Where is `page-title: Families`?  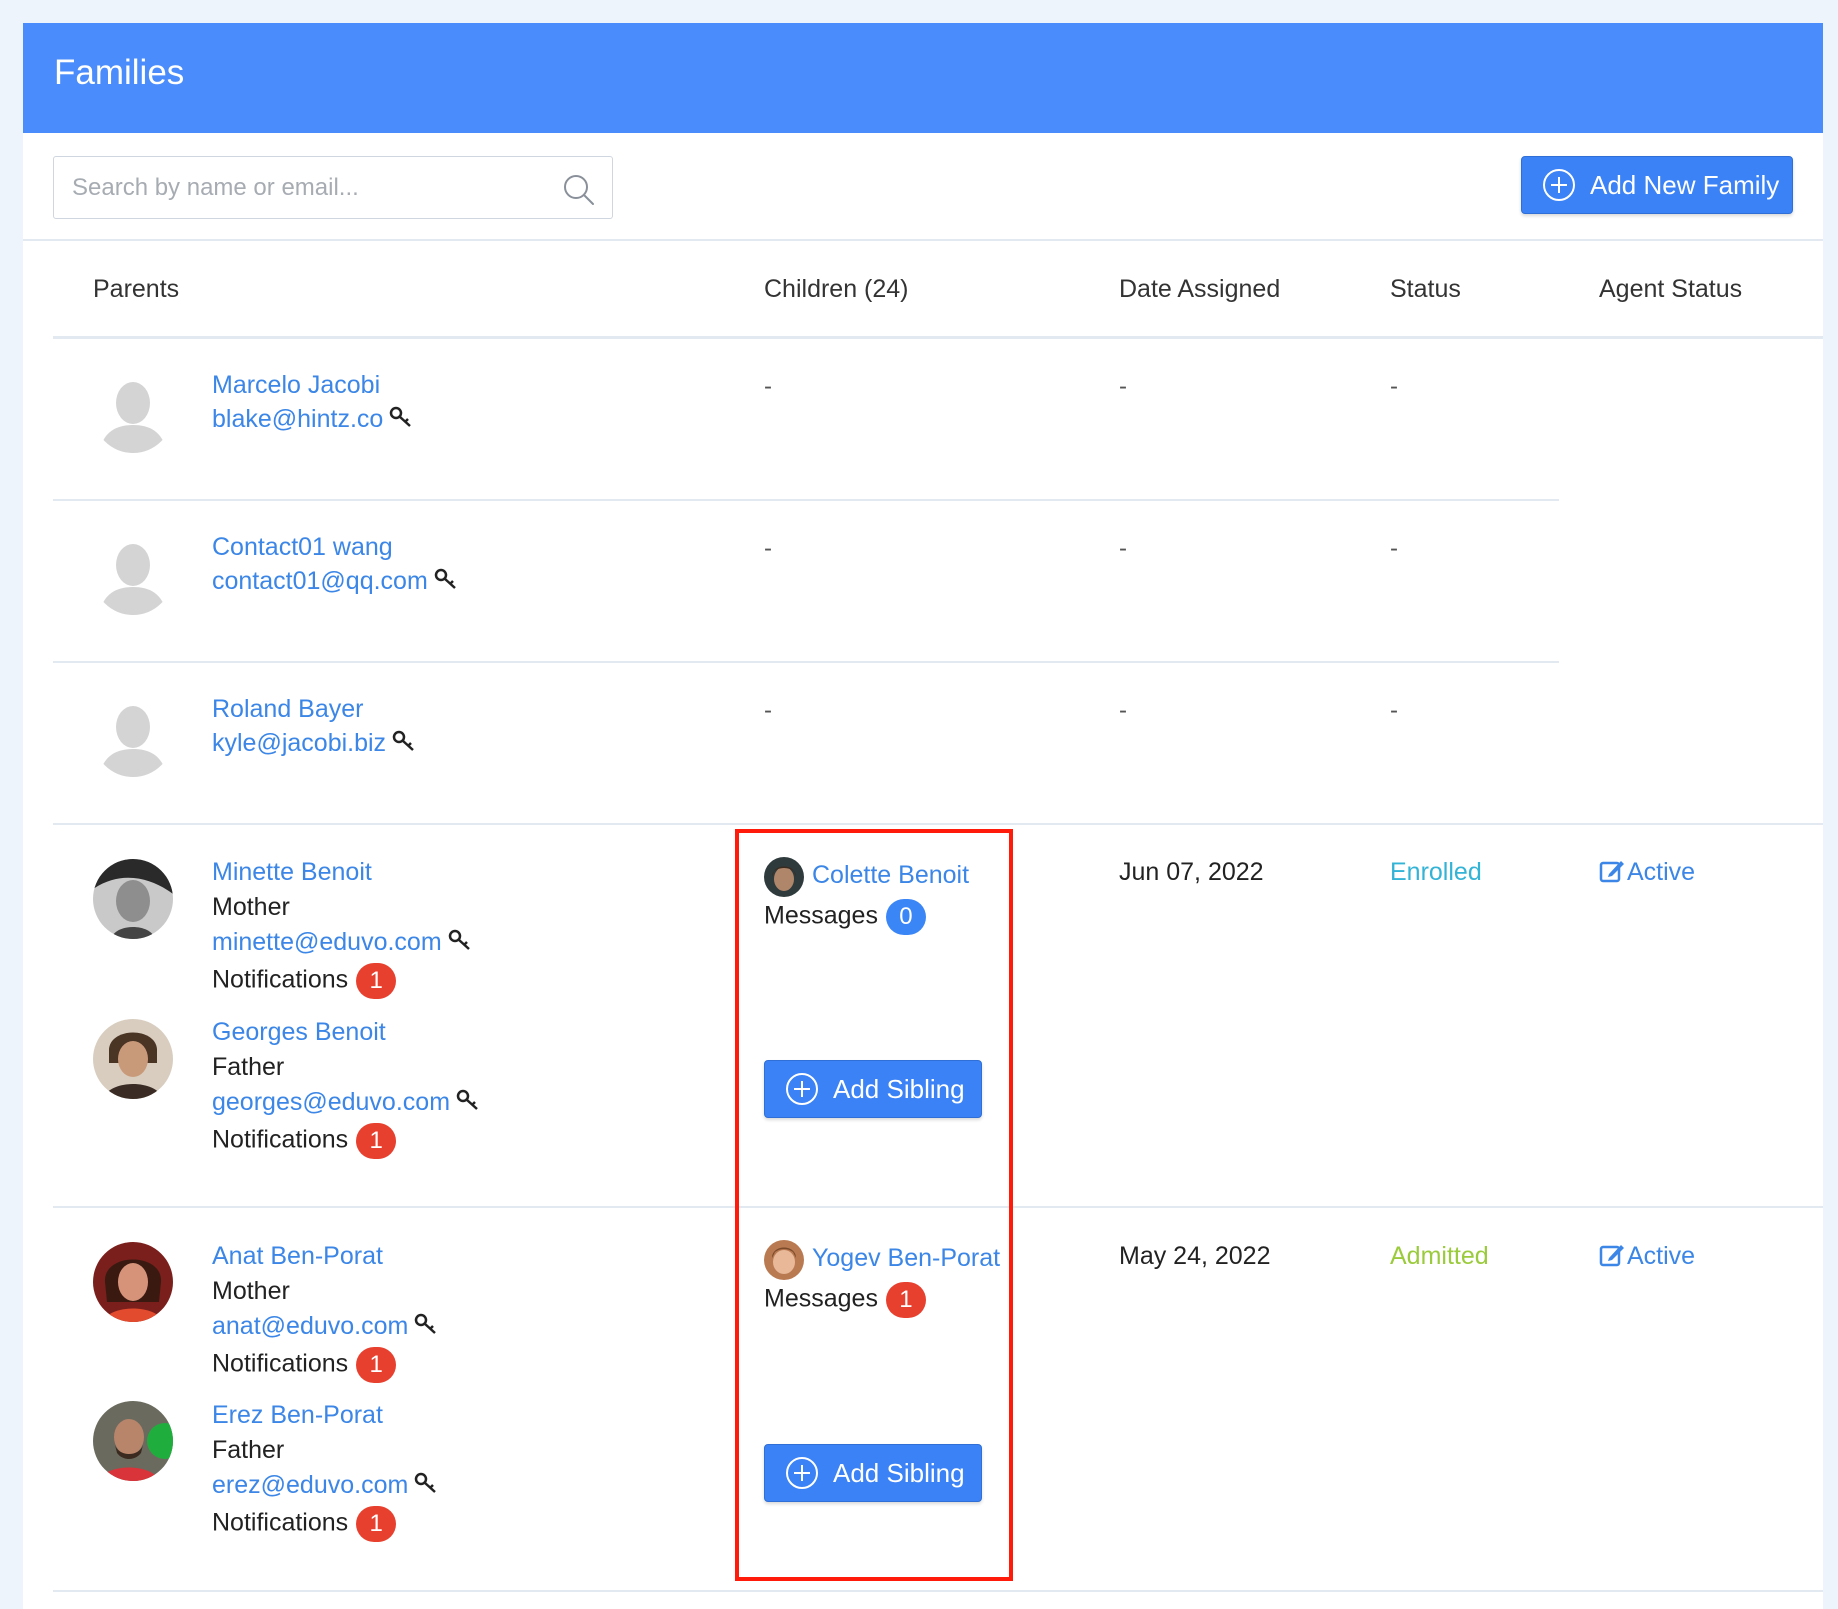 page-title: Families is located at coordinates (119, 72).